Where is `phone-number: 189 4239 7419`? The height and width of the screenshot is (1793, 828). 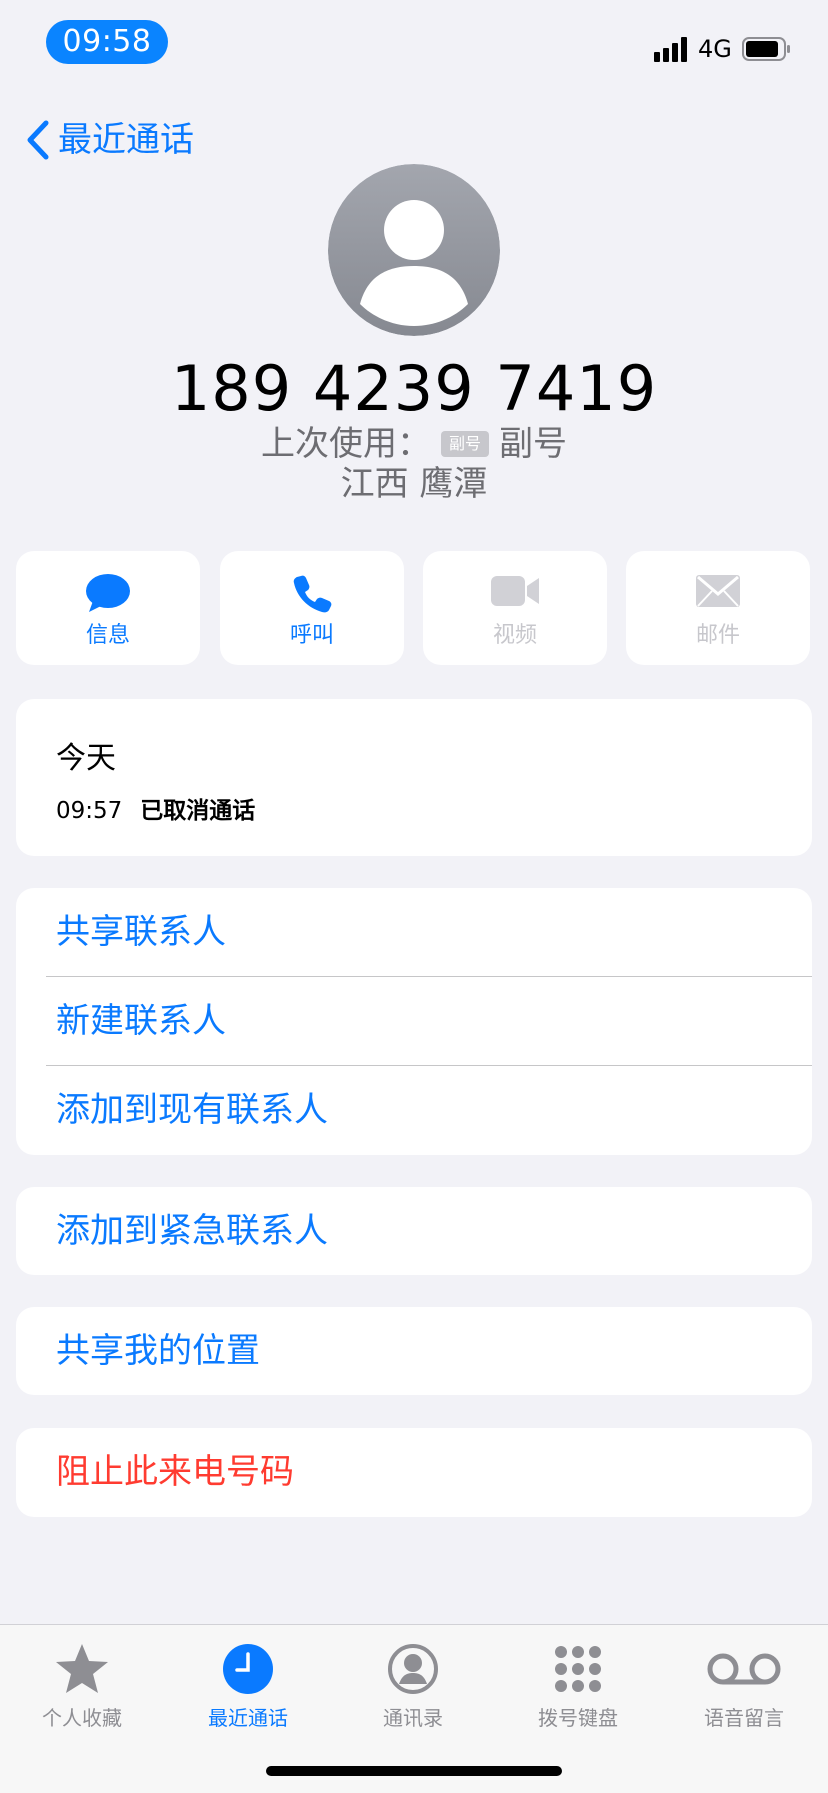
phone-number: 189 4239 7419 is located at coordinates (414, 388).